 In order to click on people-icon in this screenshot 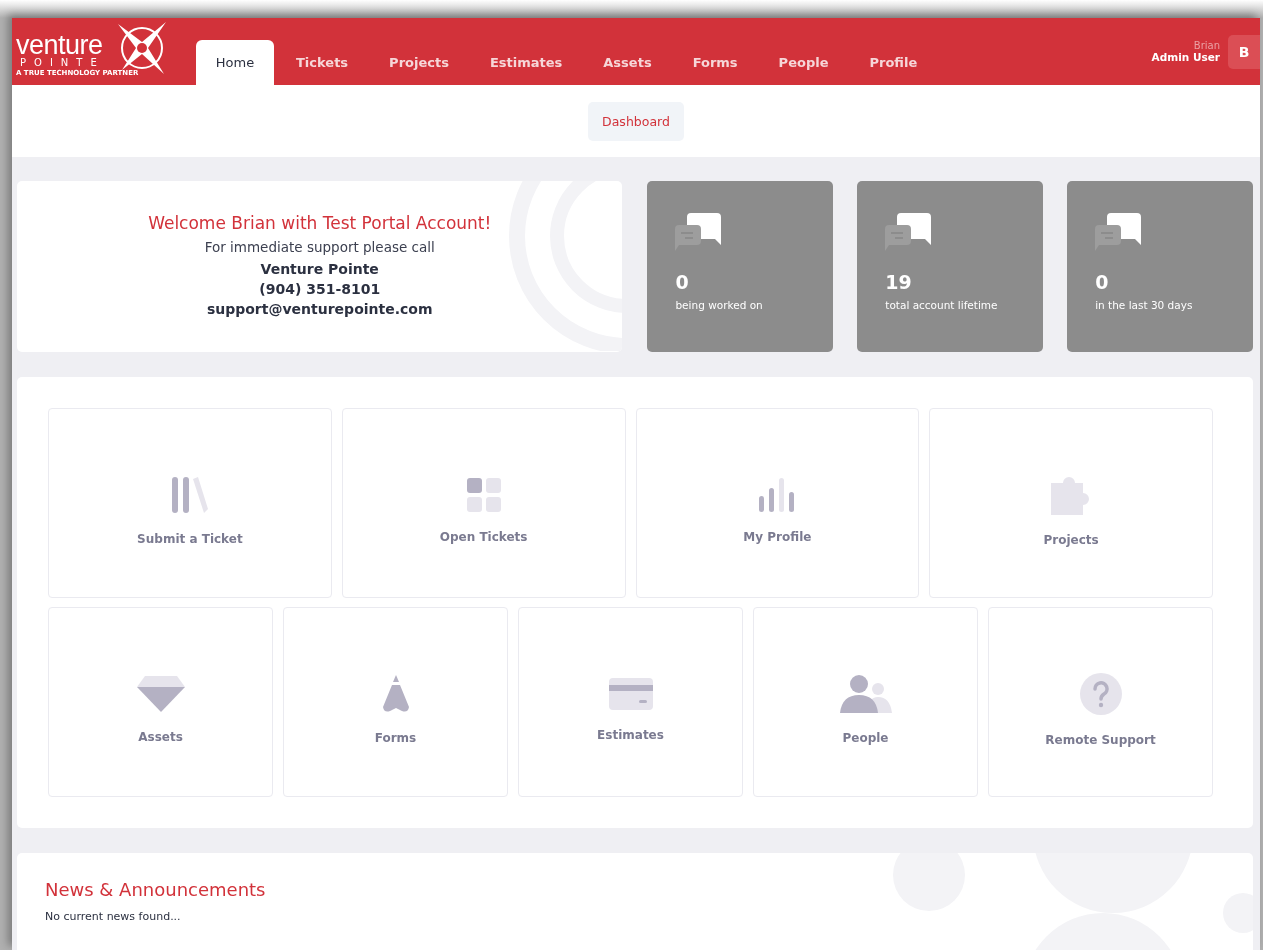, I will do `click(865, 694)`.